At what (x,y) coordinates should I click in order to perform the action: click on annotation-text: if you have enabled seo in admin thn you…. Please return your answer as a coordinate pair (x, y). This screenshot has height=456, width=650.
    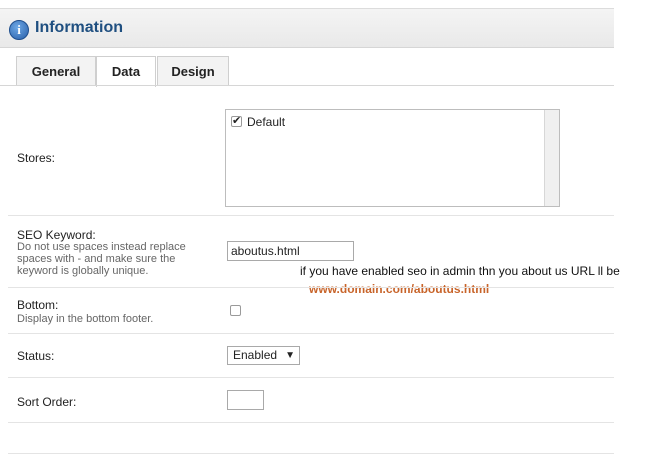
    Looking at the image, I should click on (460, 271).